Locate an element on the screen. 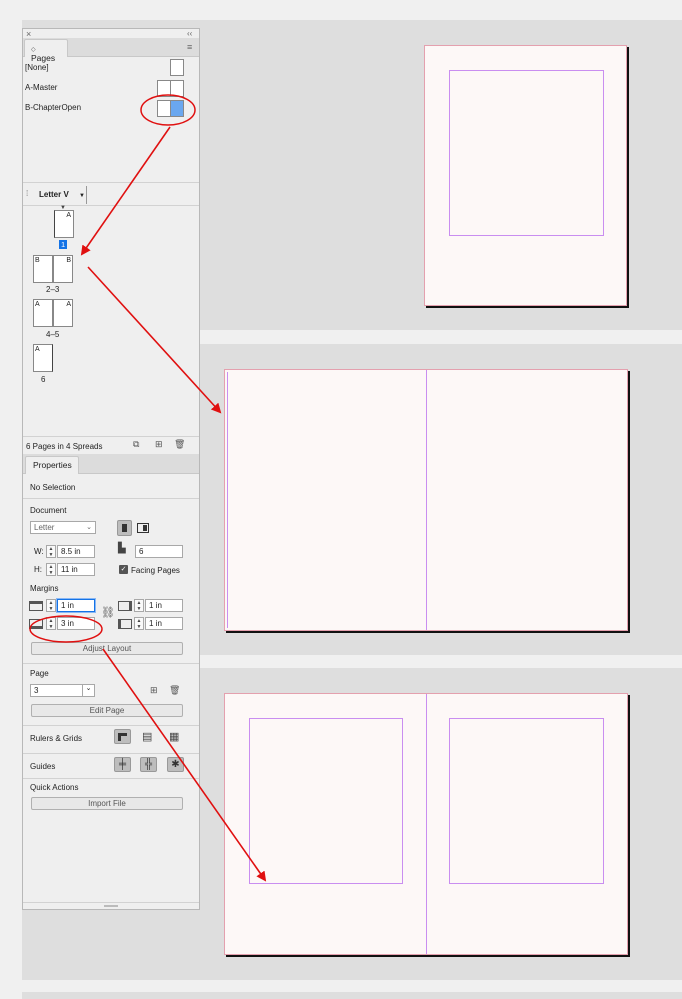 This screenshot has height=999, width=682. adjust-layout-button: Adjust Layout is located at coordinates (107, 648).